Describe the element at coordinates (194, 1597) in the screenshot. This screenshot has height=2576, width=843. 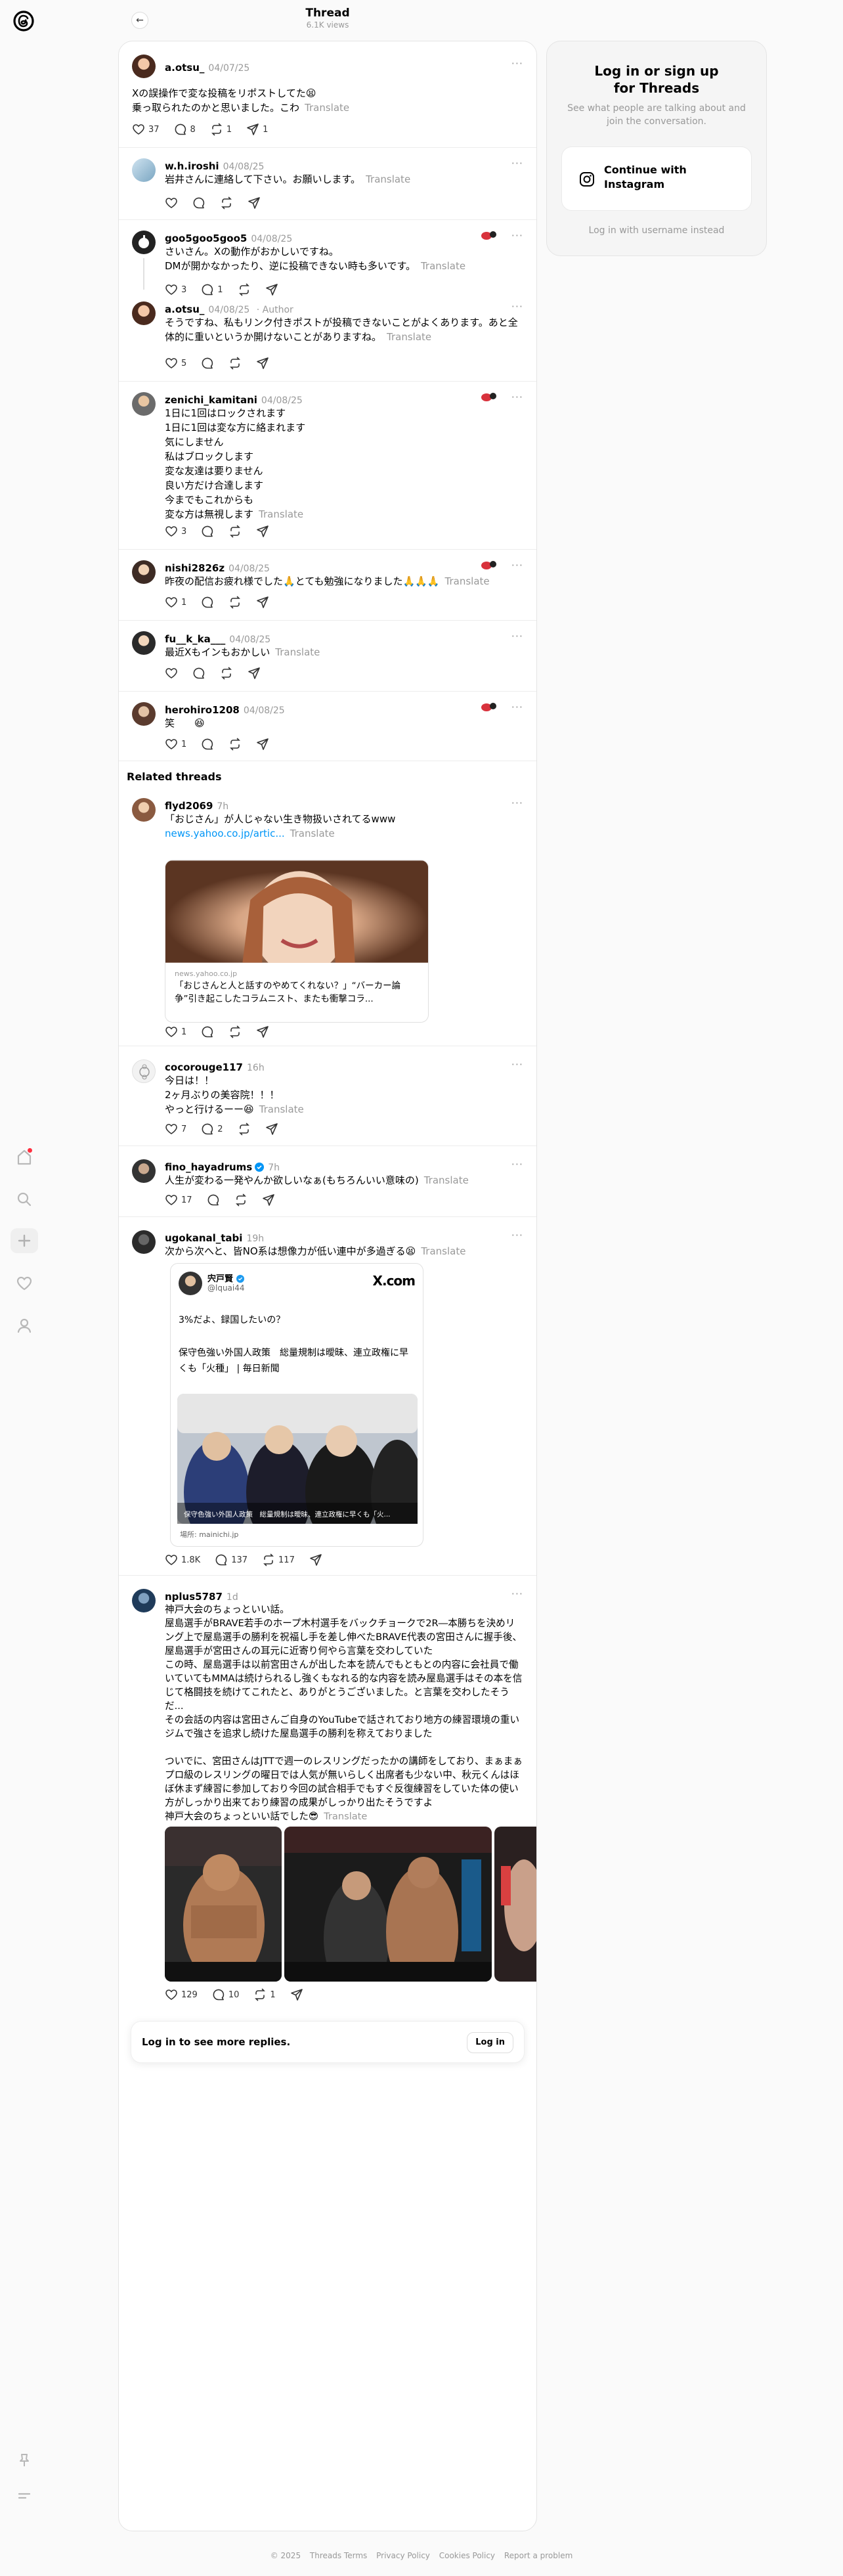
I see `username: nplus5787` at that location.